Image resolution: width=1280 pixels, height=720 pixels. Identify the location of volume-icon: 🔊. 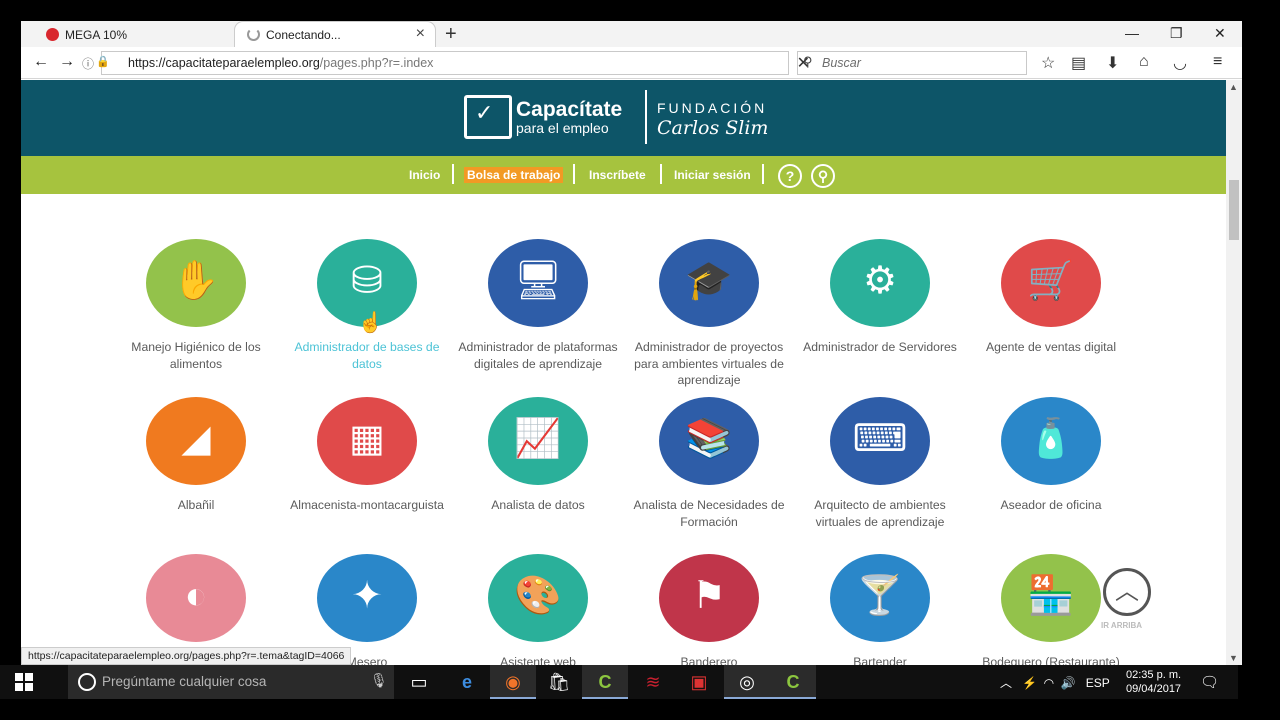
(1068, 683).